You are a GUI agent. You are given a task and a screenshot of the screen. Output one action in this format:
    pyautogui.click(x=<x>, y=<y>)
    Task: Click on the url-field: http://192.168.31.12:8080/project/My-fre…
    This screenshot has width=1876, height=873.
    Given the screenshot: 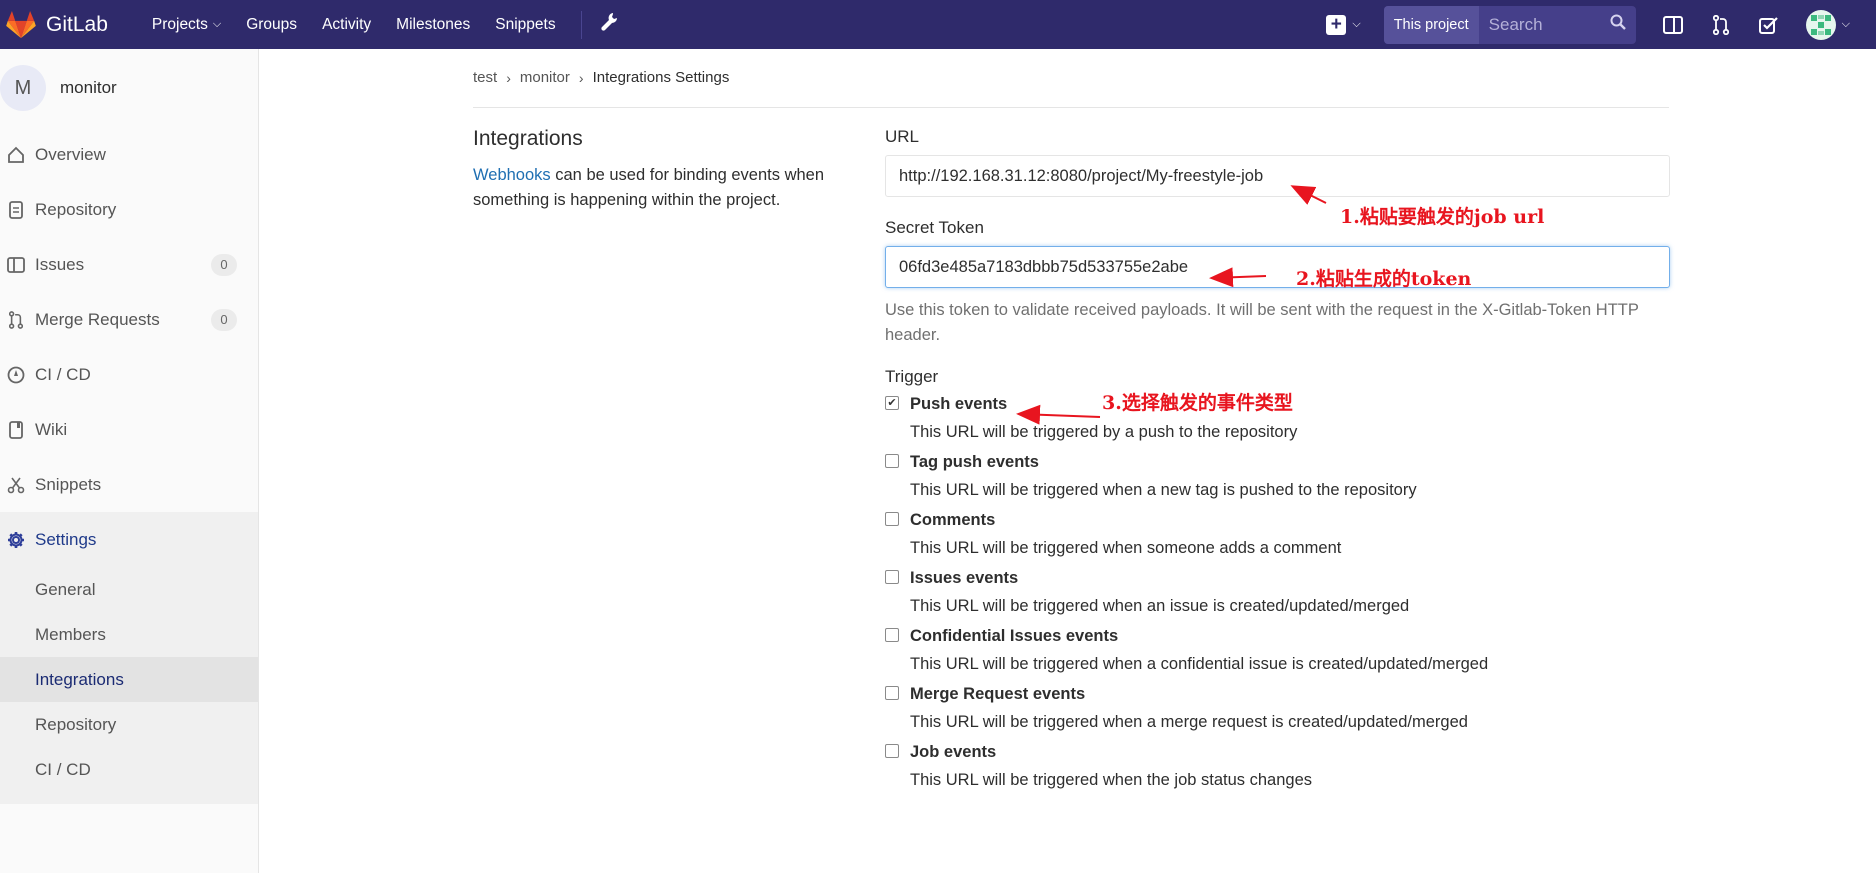 What is the action you would take?
    pyautogui.click(x=1277, y=176)
    